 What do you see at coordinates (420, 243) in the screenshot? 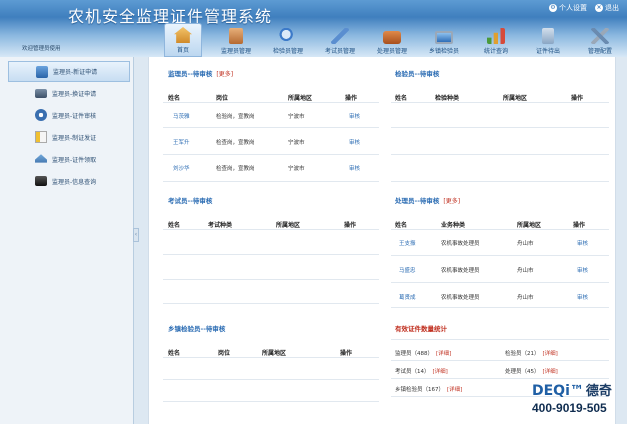
I see `person-name-link: 王支振` at bounding box center [420, 243].